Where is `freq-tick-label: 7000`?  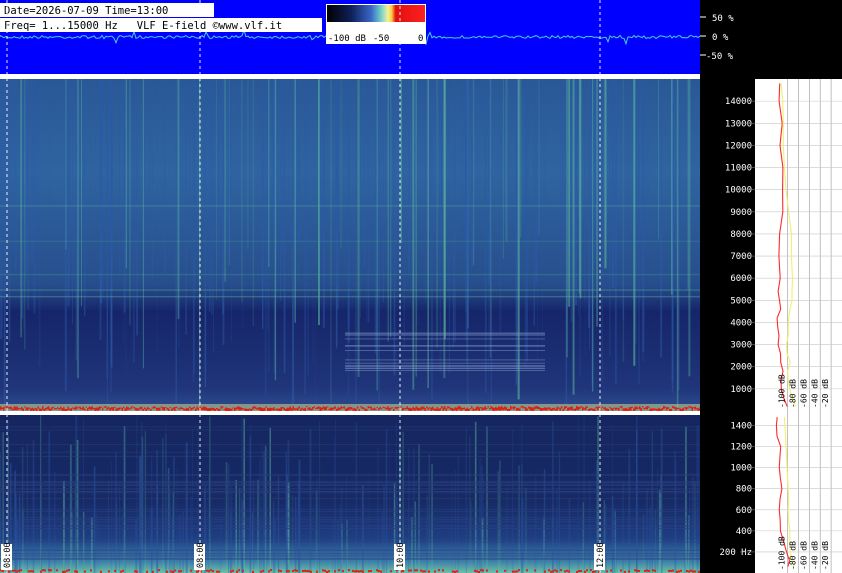 freq-tick-label: 7000 is located at coordinates (741, 257).